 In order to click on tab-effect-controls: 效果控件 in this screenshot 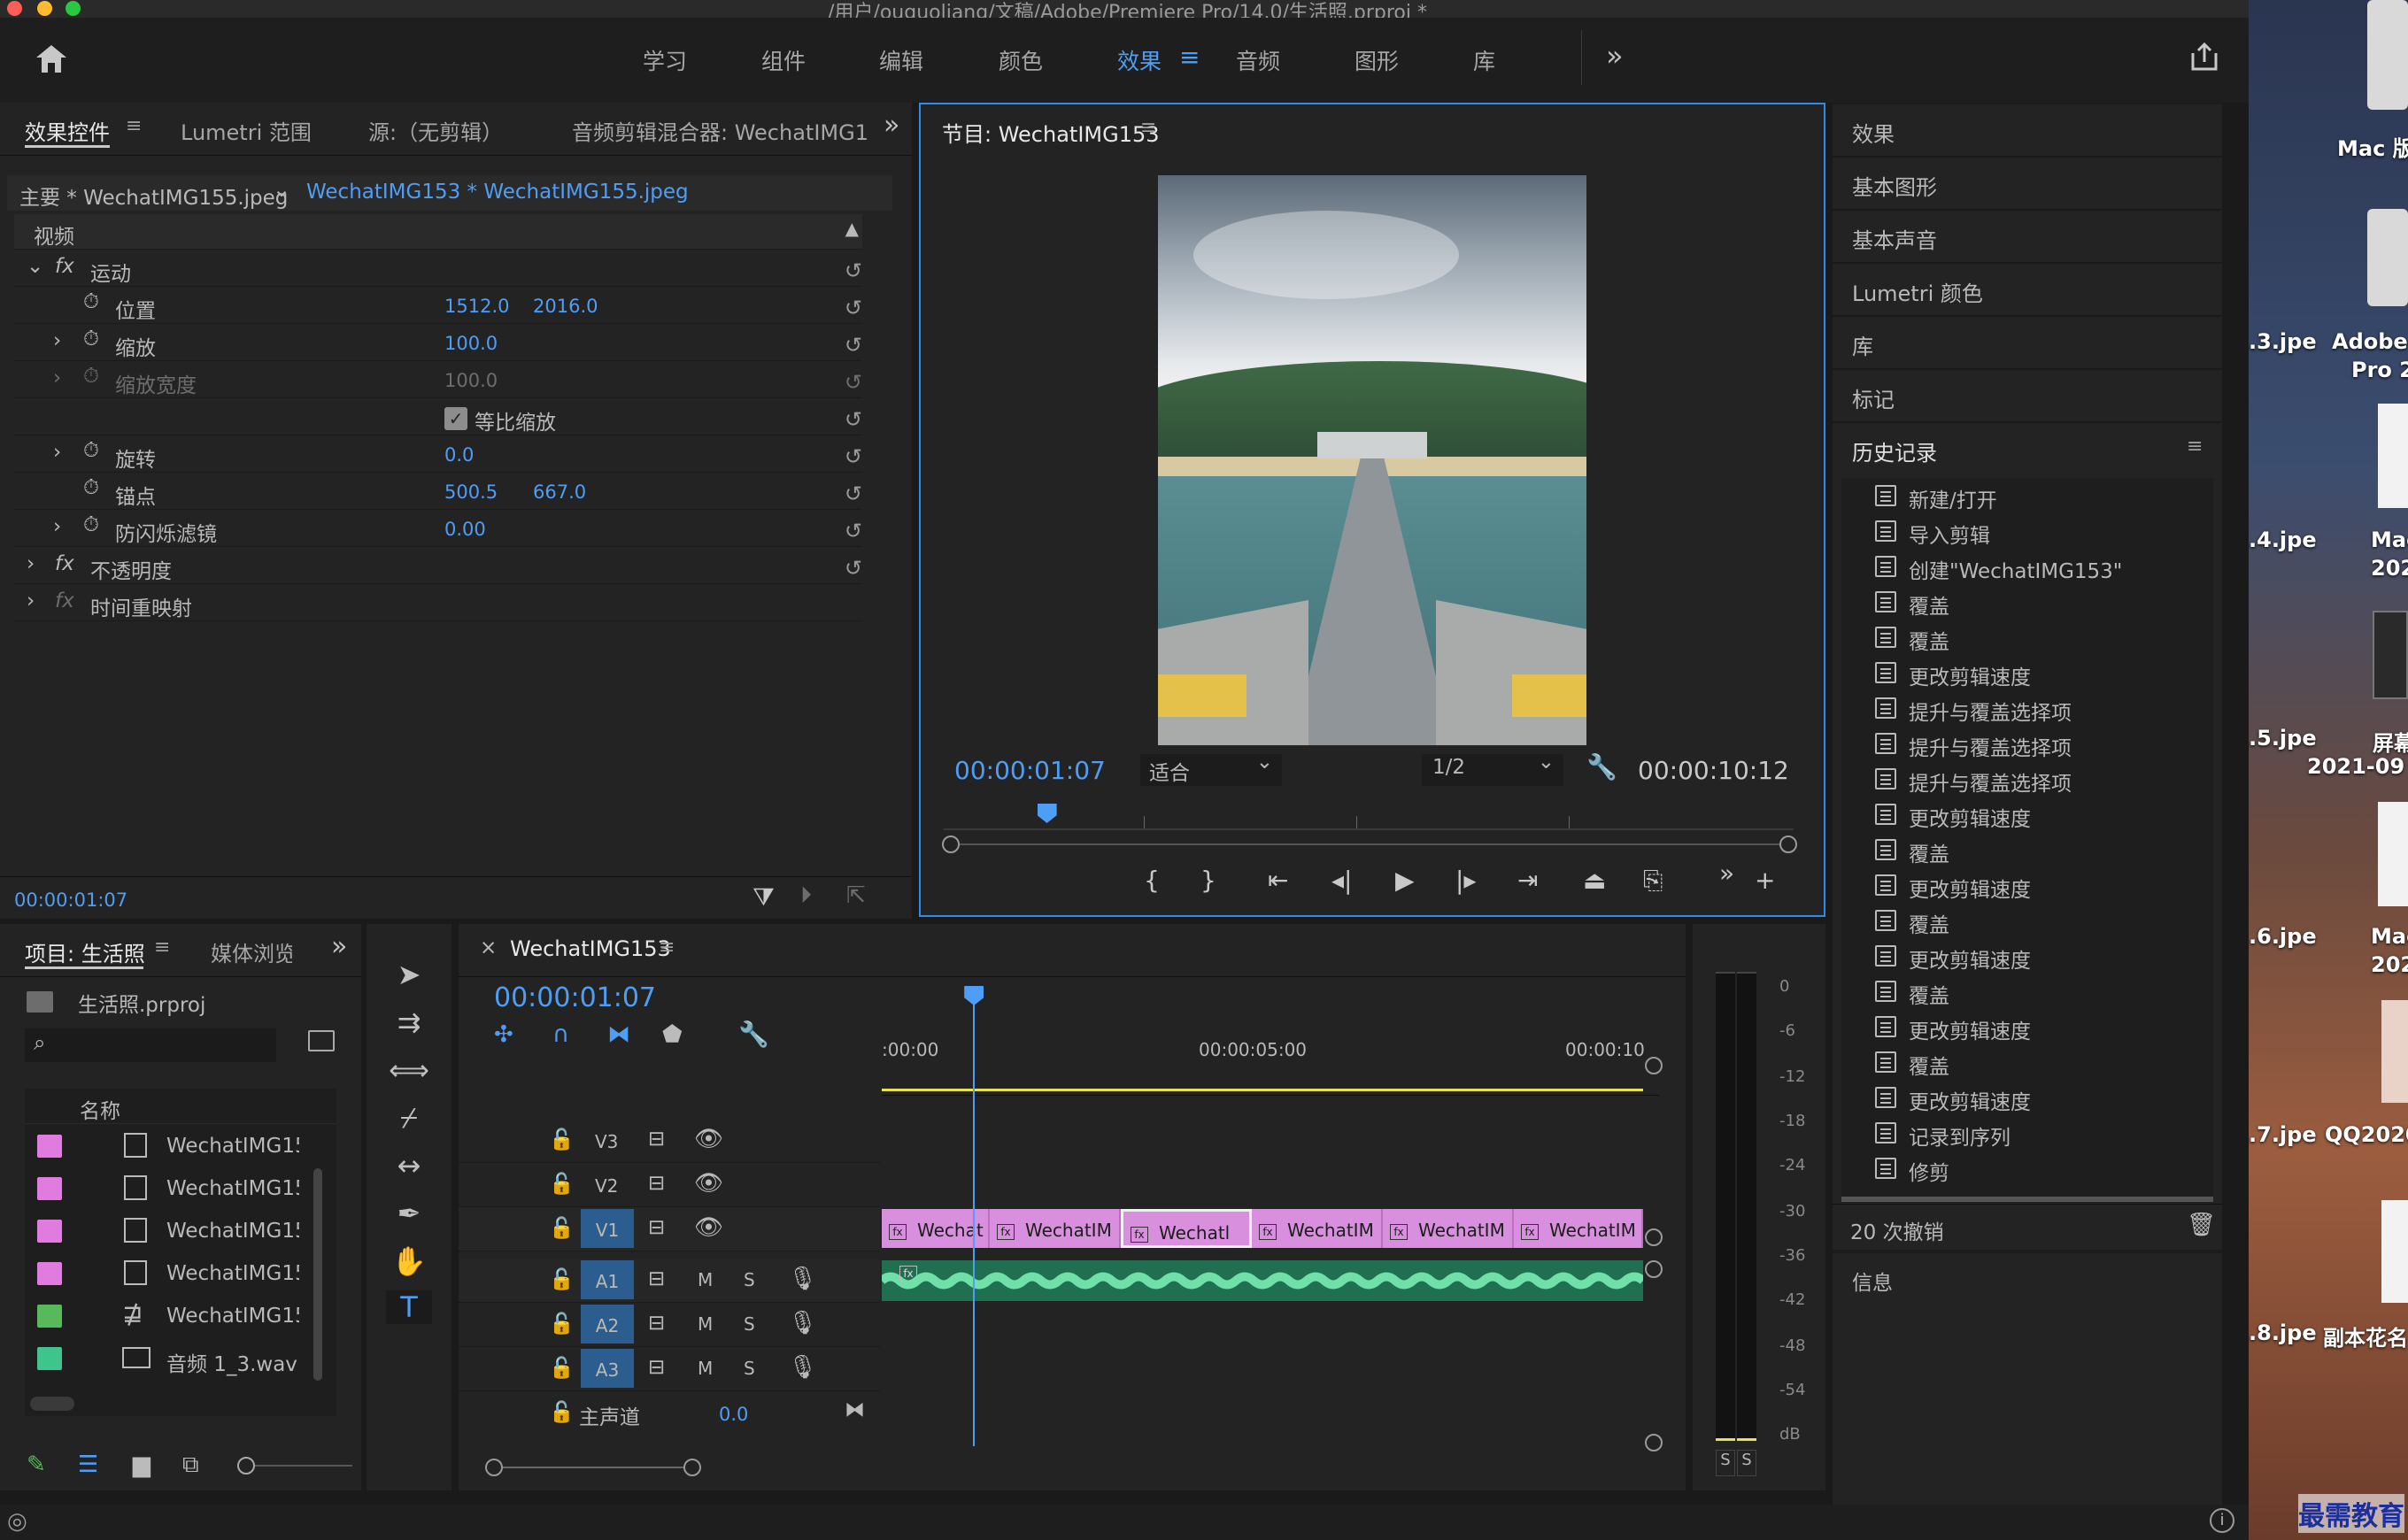, I will do `click(67, 130)`.